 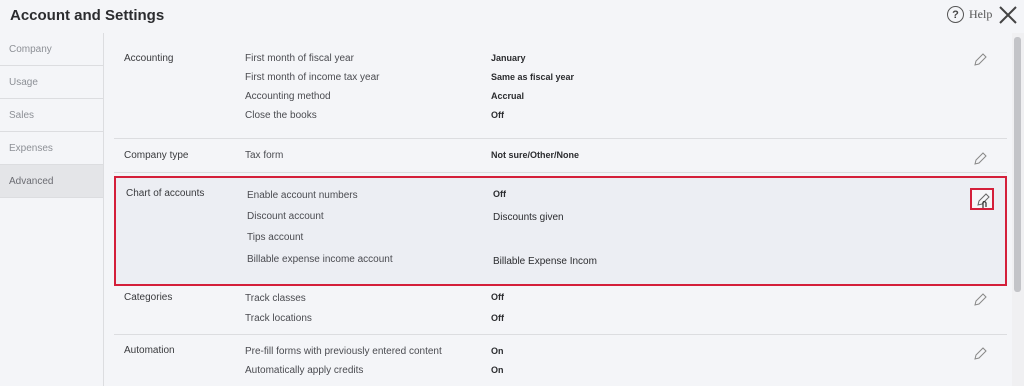 What do you see at coordinates (275, 298) in the screenshot?
I see `row-label: Track classes` at bounding box center [275, 298].